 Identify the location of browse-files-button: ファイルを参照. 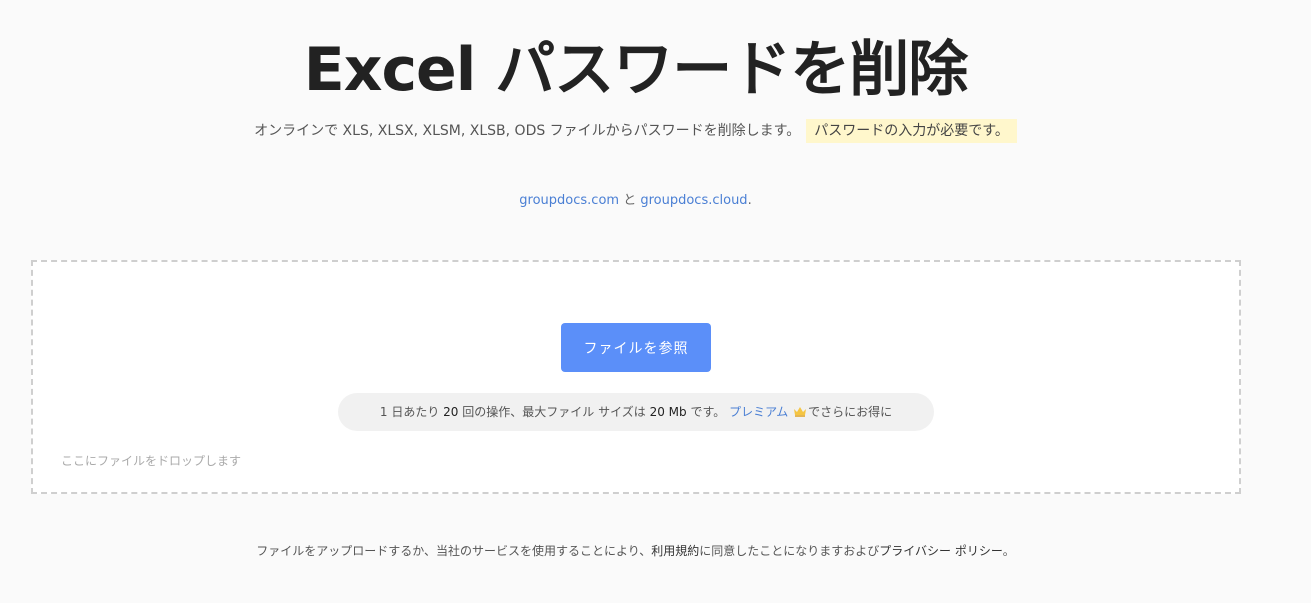
(636, 347).